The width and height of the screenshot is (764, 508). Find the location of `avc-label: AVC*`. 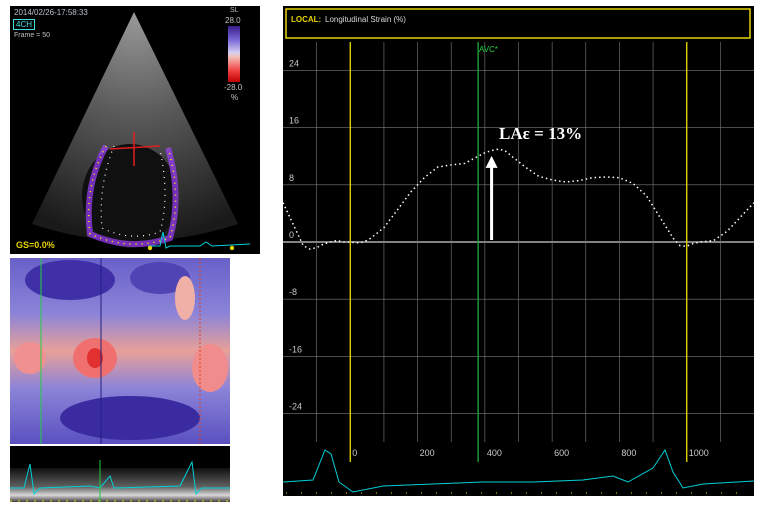

avc-label: AVC* is located at coordinates (488, 49).